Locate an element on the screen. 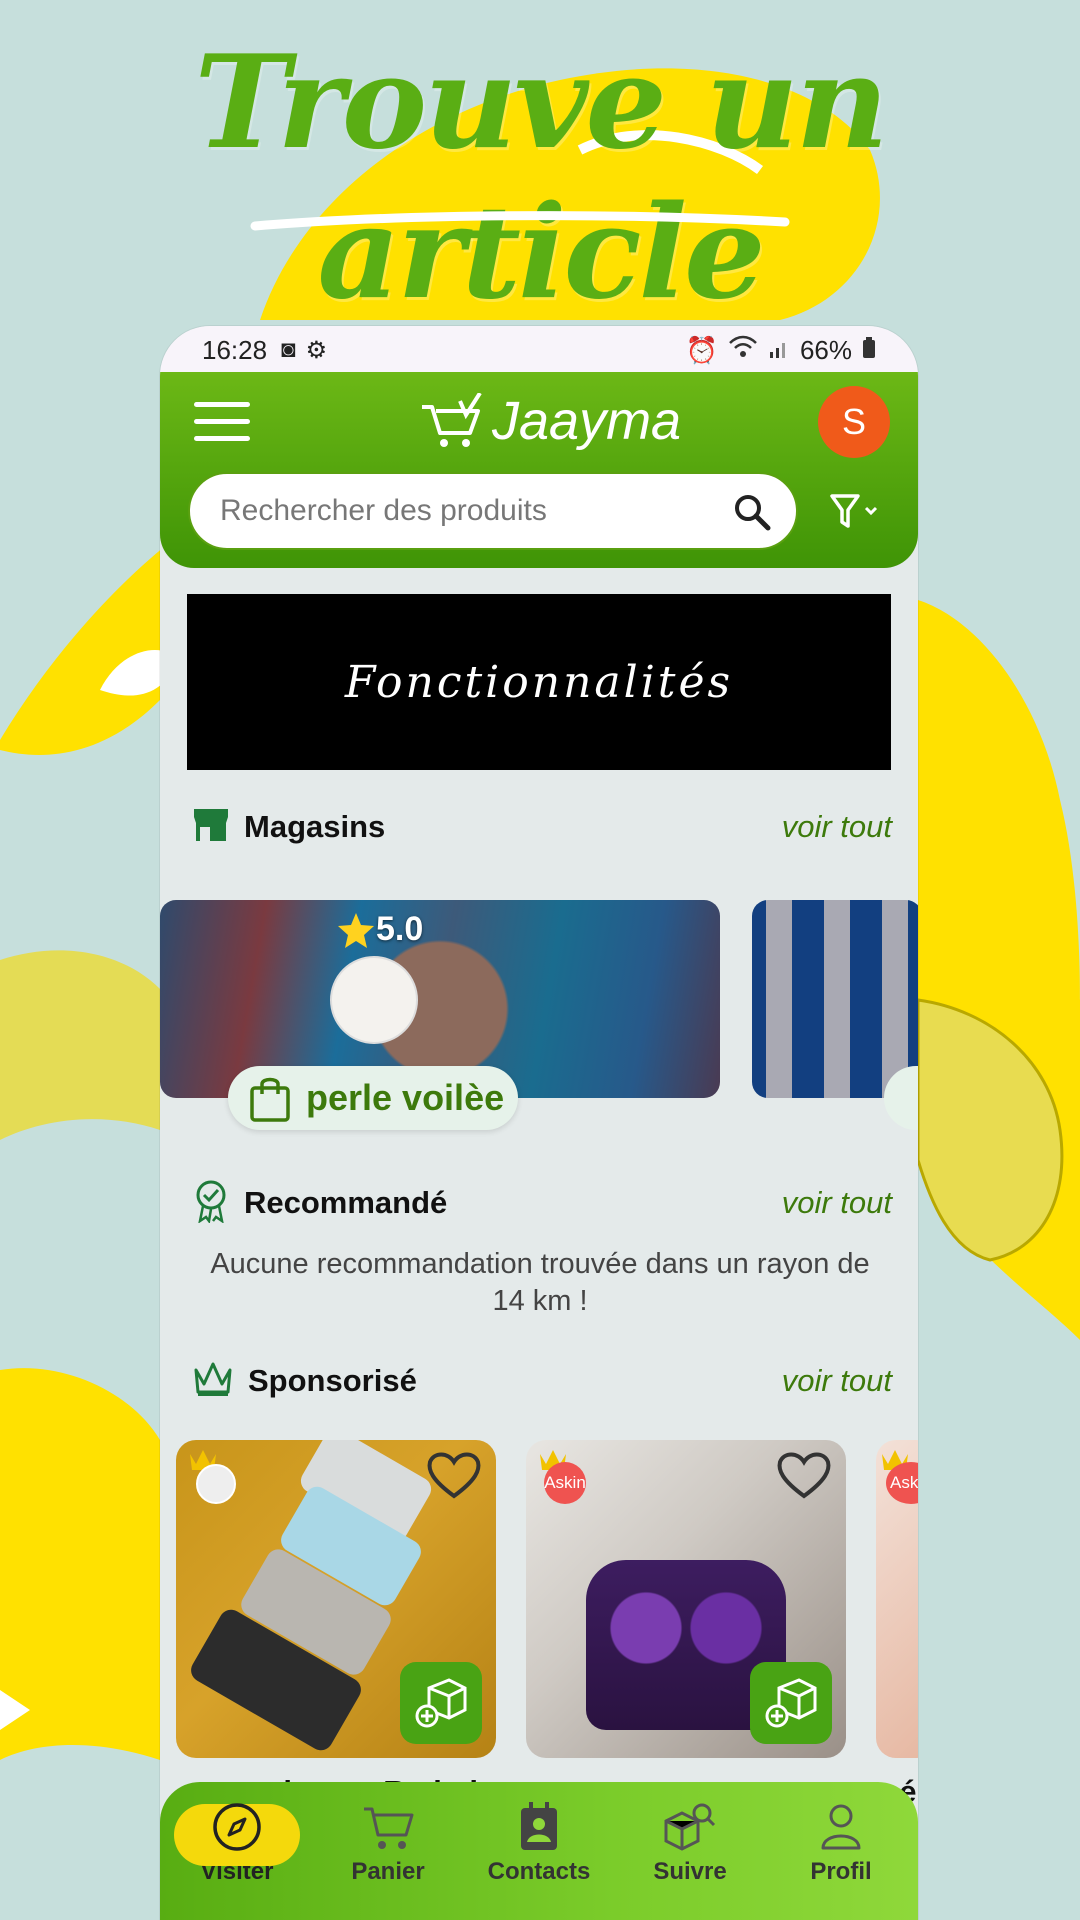 This screenshot has height=1920, width=1080. nav-suivre: Suivre is located at coordinates (690, 1842).